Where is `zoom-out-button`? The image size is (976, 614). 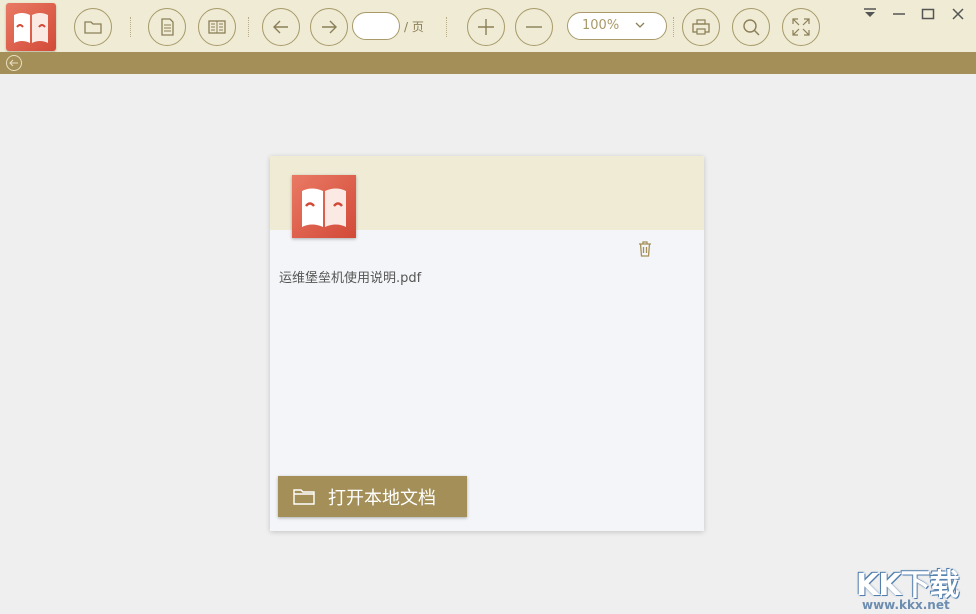
zoom-out-button is located at coordinates (534, 27).